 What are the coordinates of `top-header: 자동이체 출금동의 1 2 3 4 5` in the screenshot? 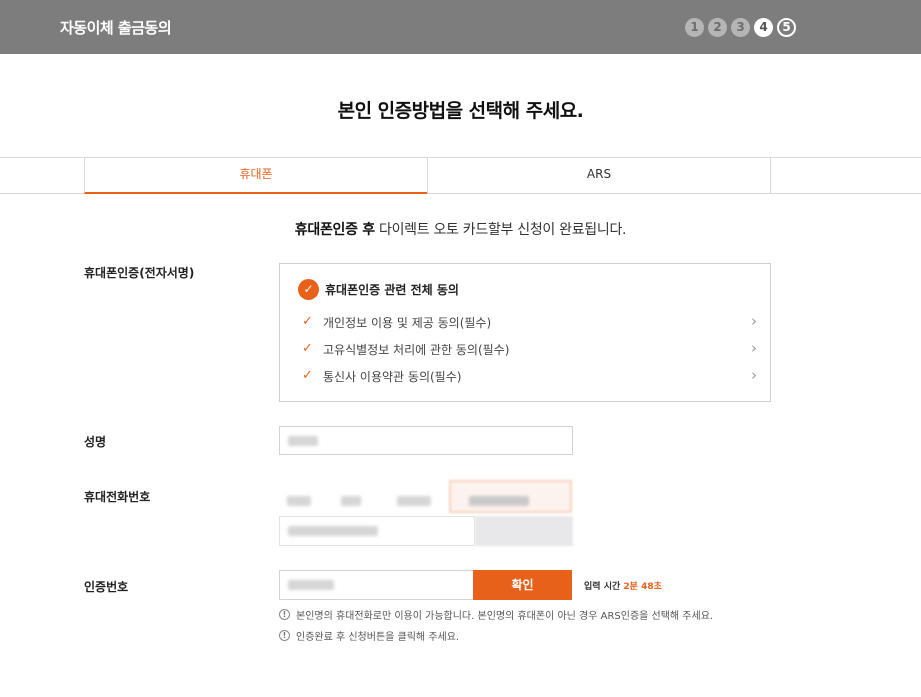 It's located at (460, 27).